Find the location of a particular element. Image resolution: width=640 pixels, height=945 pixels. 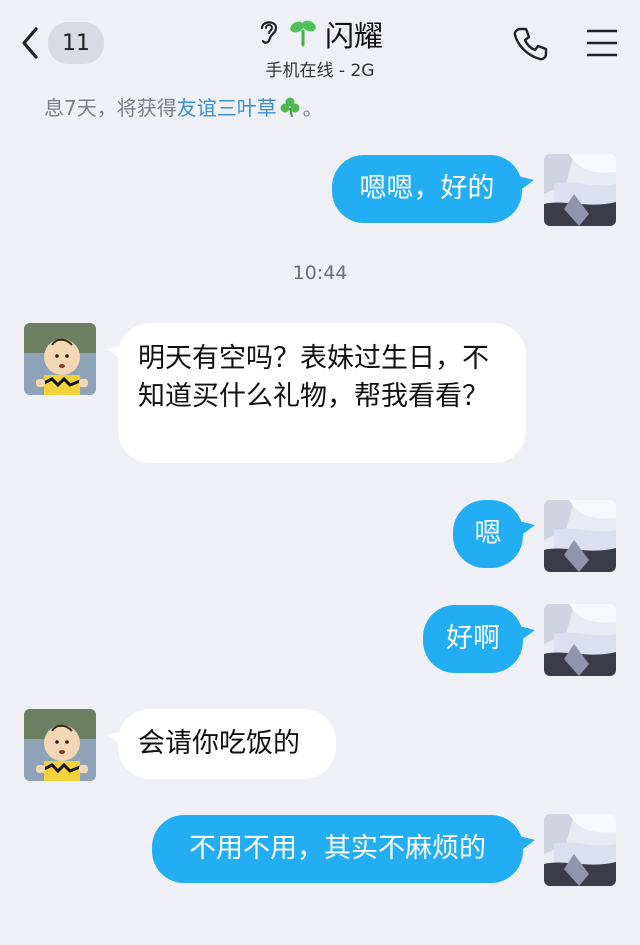

message-bubble-incoming: 会请你吃饭的 is located at coordinates (227, 744).